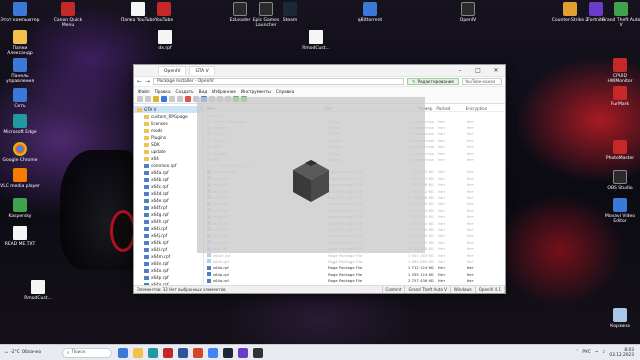 Image resolution: width=640 pixels, height=360 pixels. Describe the element at coordinates (168, 235) in the screenshot. I see `tree-item: x64j.rpf` at that location.